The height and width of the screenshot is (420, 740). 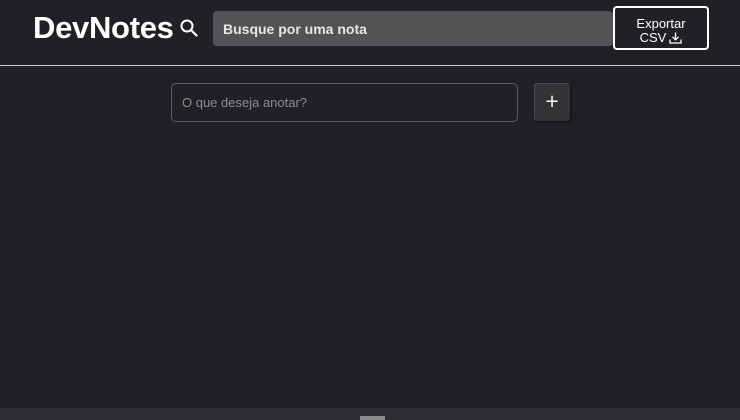 I want to click on export-label-line1: Exportar, so click(x=661, y=23).